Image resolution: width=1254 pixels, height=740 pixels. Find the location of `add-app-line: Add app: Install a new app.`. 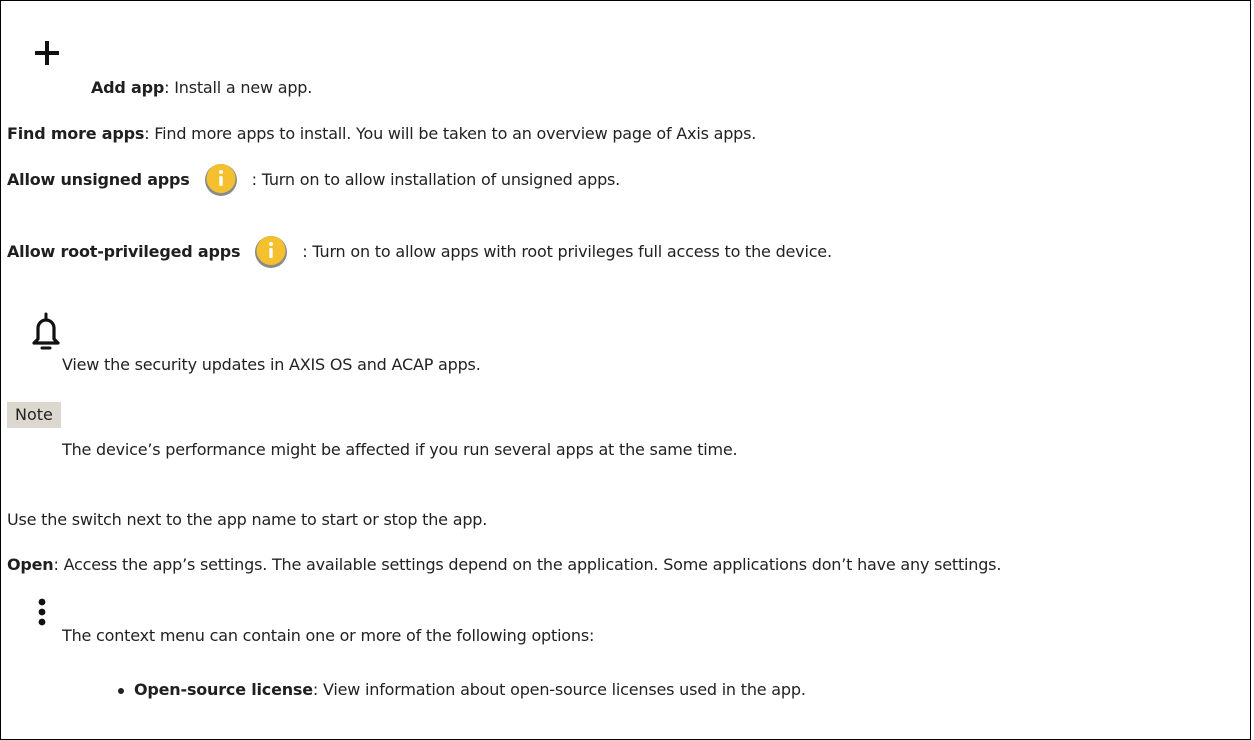

add-app-line: Add app: Install a new app. is located at coordinates (201, 88).